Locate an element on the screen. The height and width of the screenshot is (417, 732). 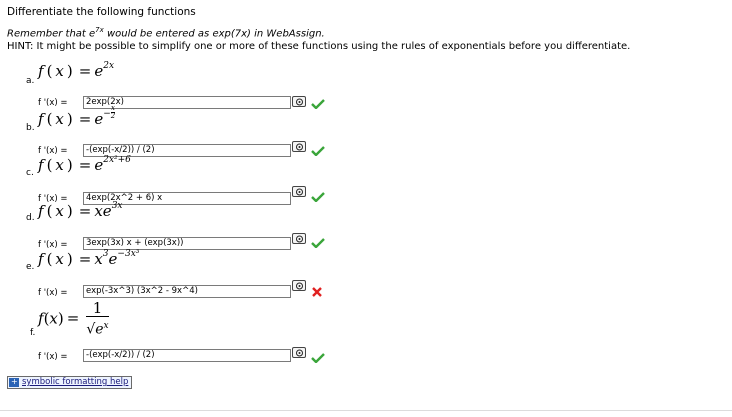
problem-letter-b: b. is located at coordinates (30, 128).